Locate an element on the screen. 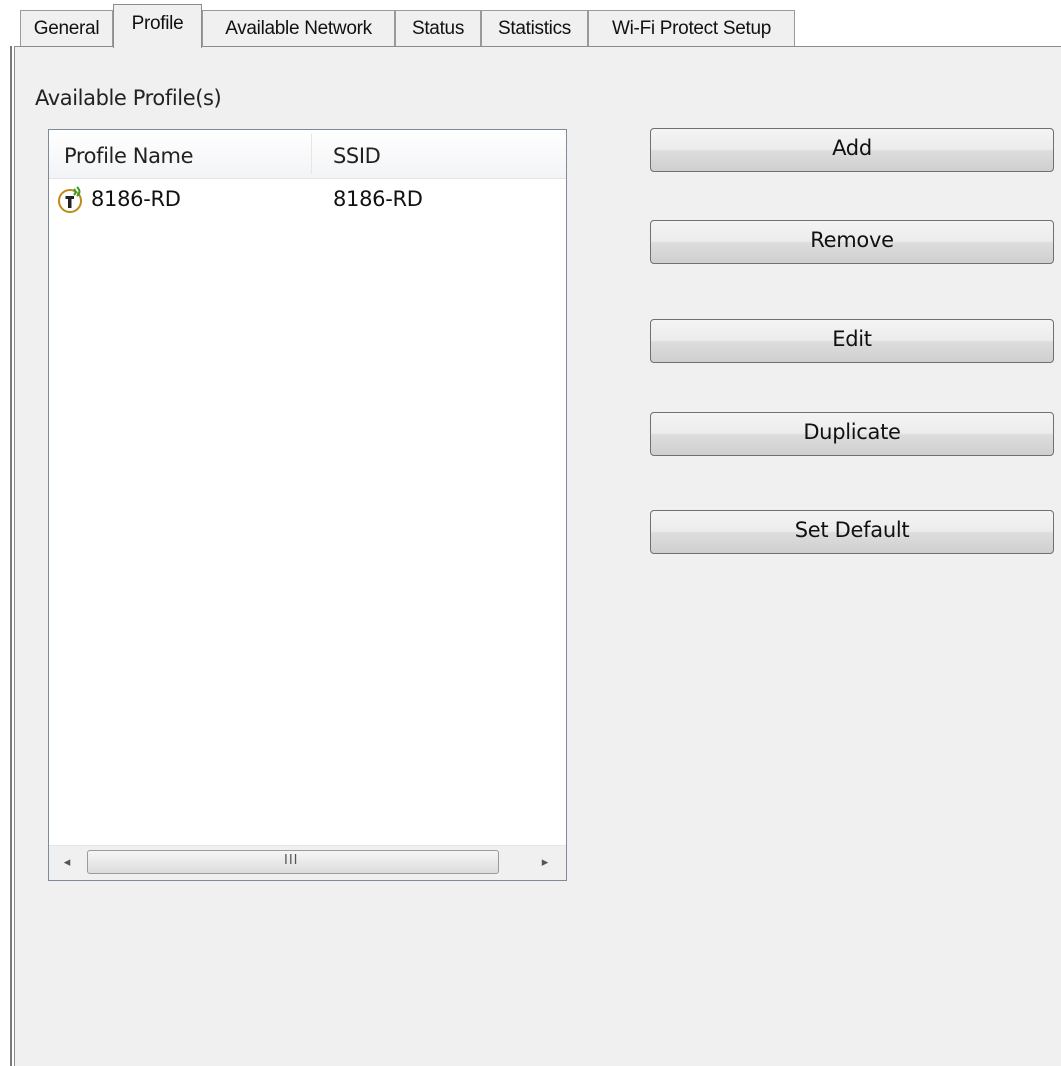  horizontal-scrollbar: ◂ III ▸ is located at coordinates (307, 862).